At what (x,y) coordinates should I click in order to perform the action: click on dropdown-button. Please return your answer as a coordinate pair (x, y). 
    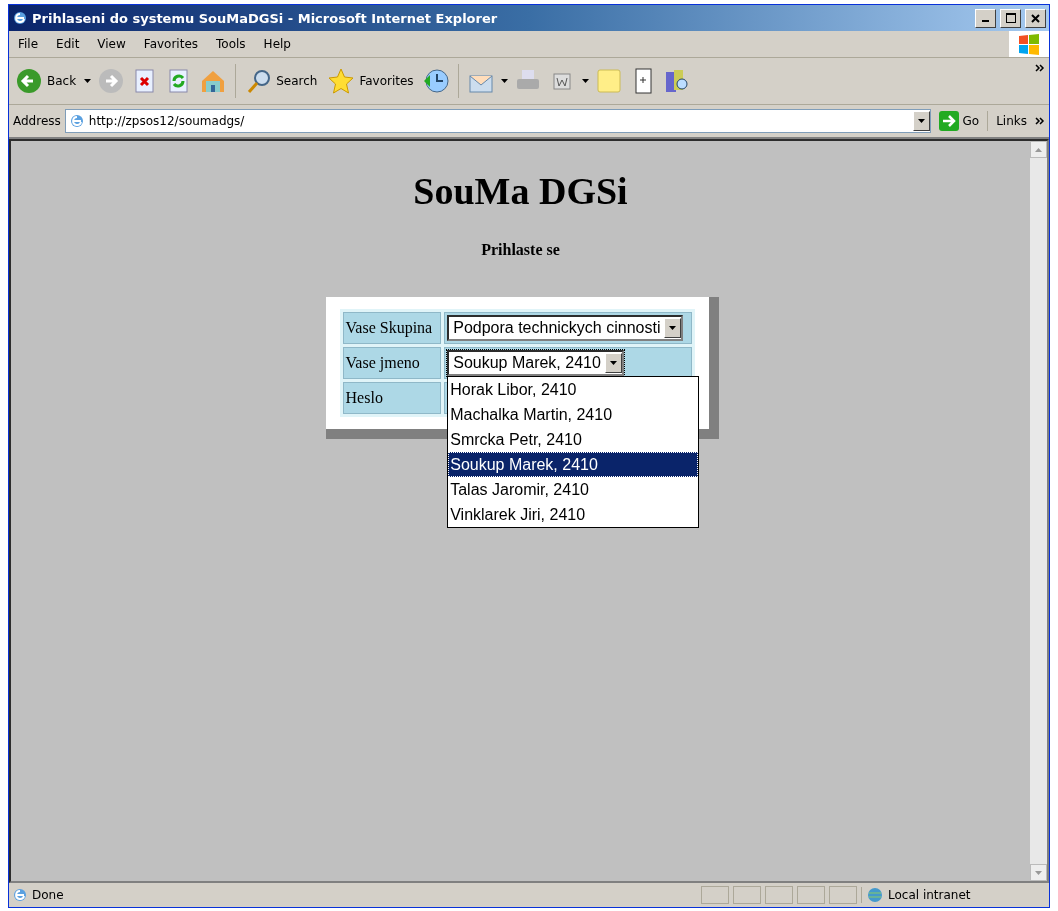
    Looking at the image, I should click on (921, 121).